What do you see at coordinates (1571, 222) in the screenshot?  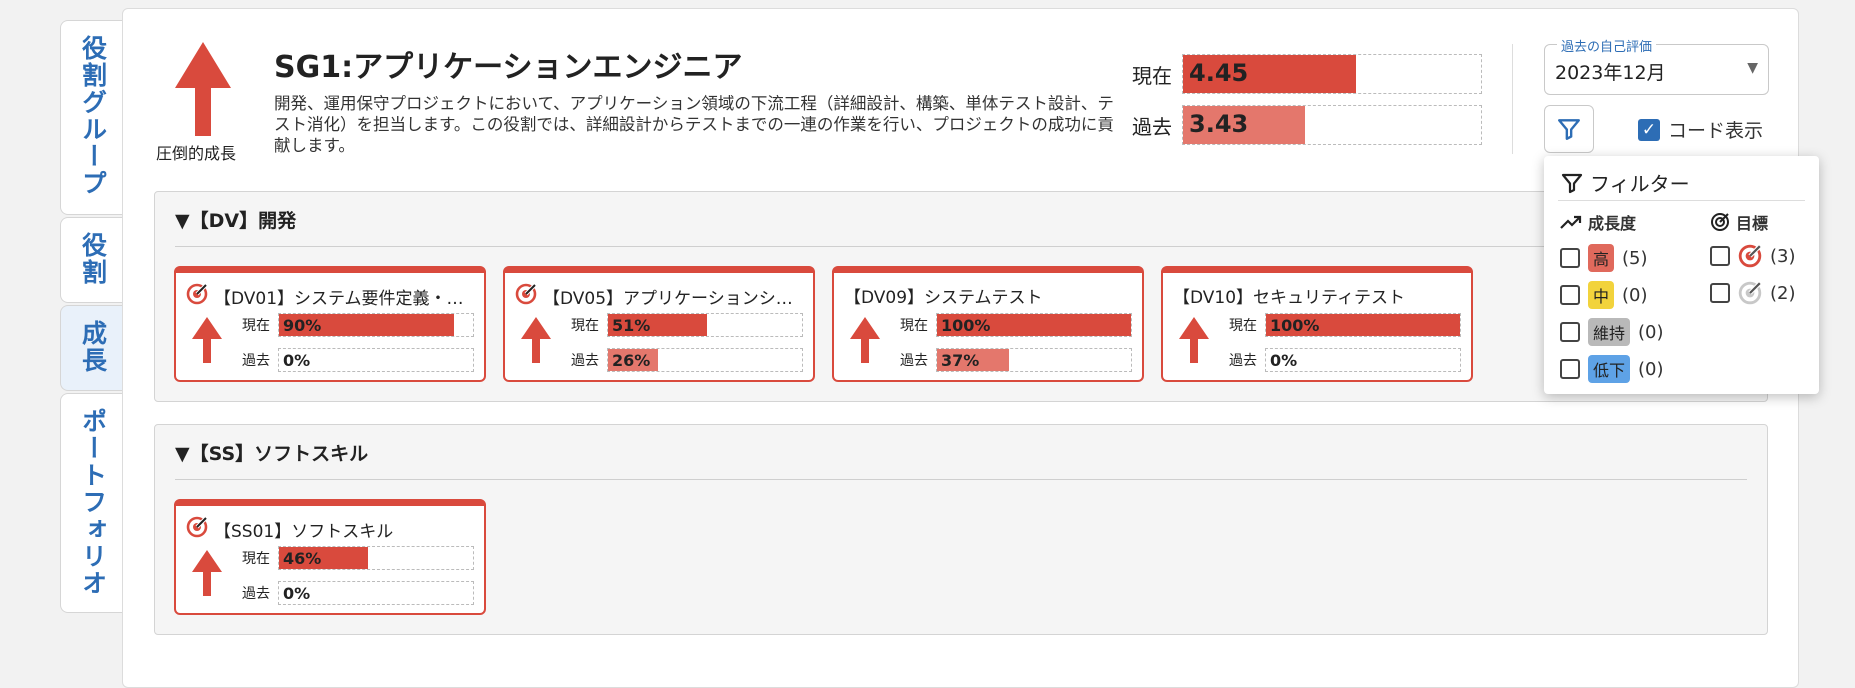 I see `trending-up-icon` at bounding box center [1571, 222].